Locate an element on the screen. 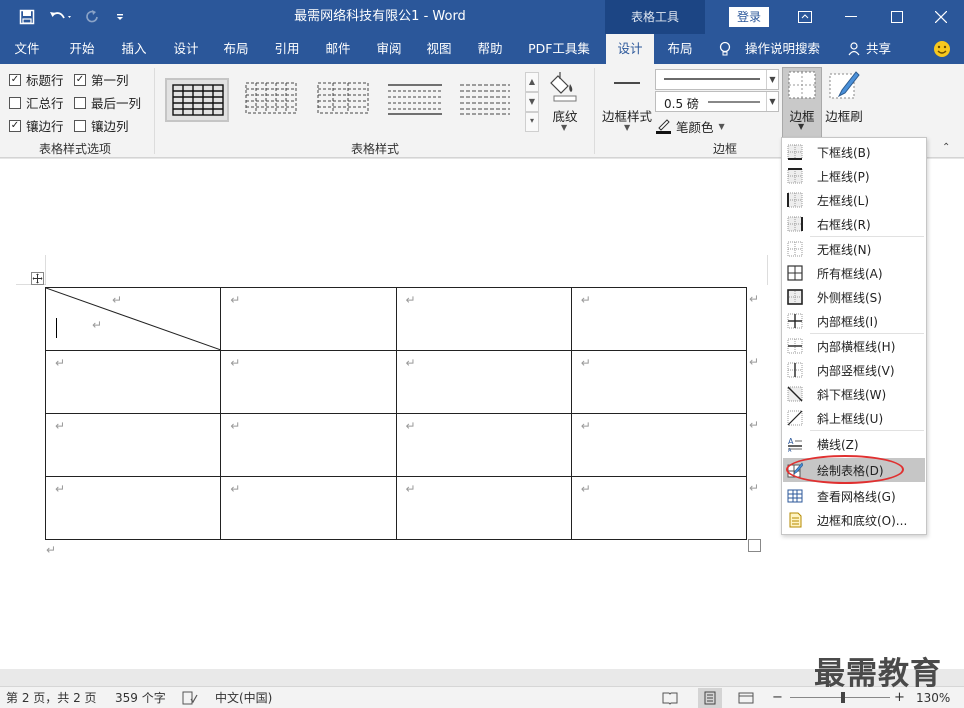  menu-item-right-border: 右框线(R) is located at coordinates (854, 224).